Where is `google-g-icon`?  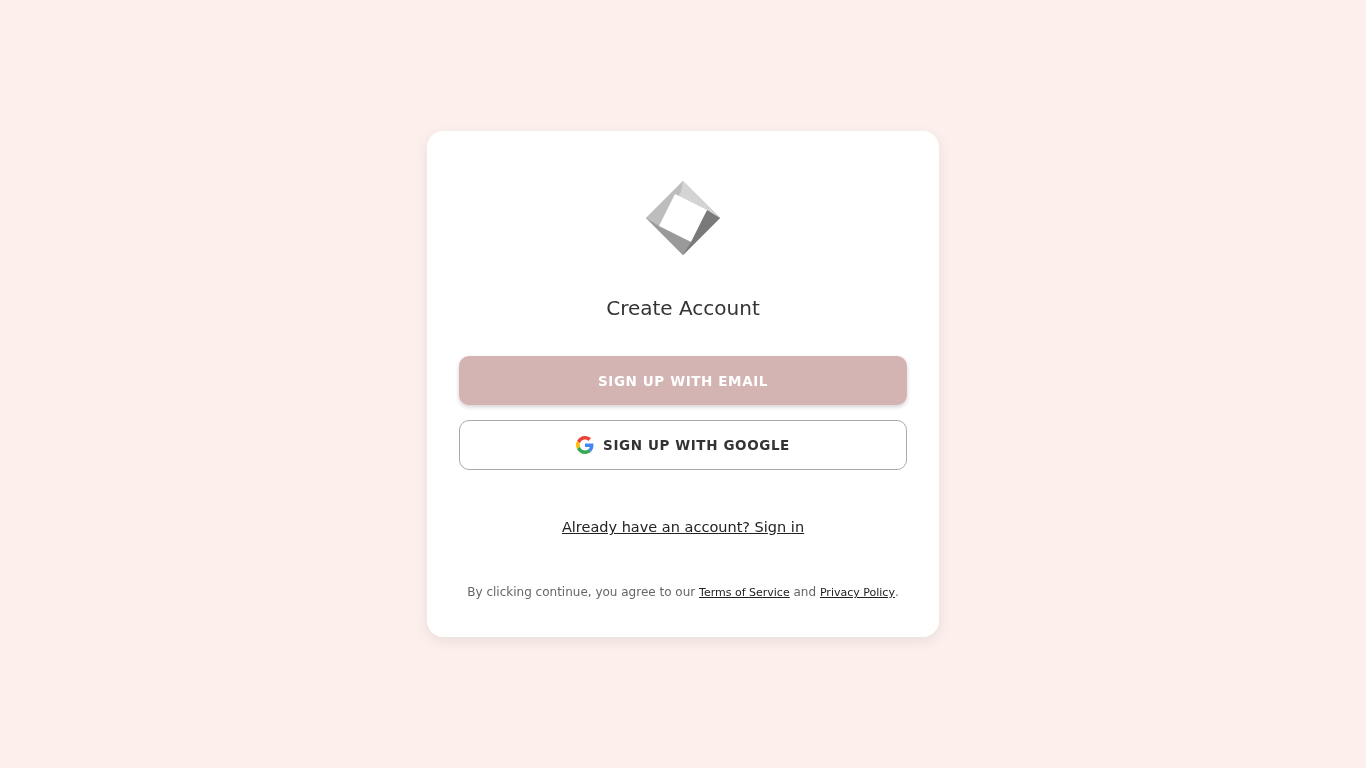 google-g-icon is located at coordinates (585, 445).